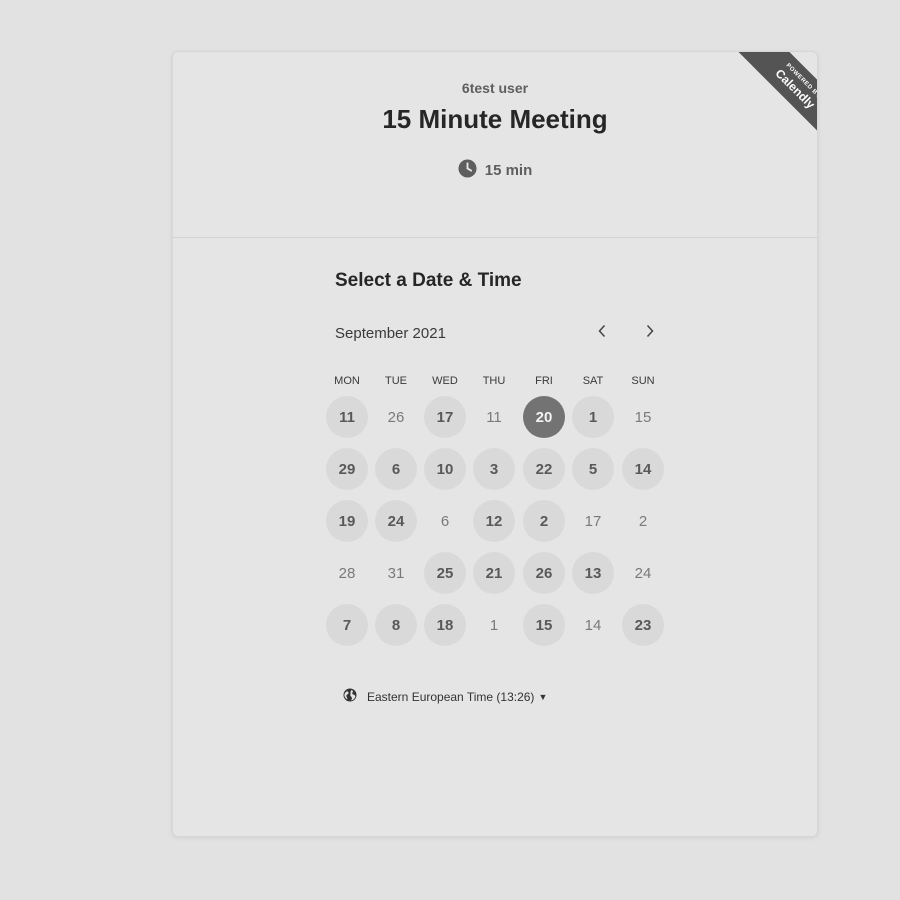 This screenshot has width=900, height=900. I want to click on weekday-sun: SUN, so click(643, 381).